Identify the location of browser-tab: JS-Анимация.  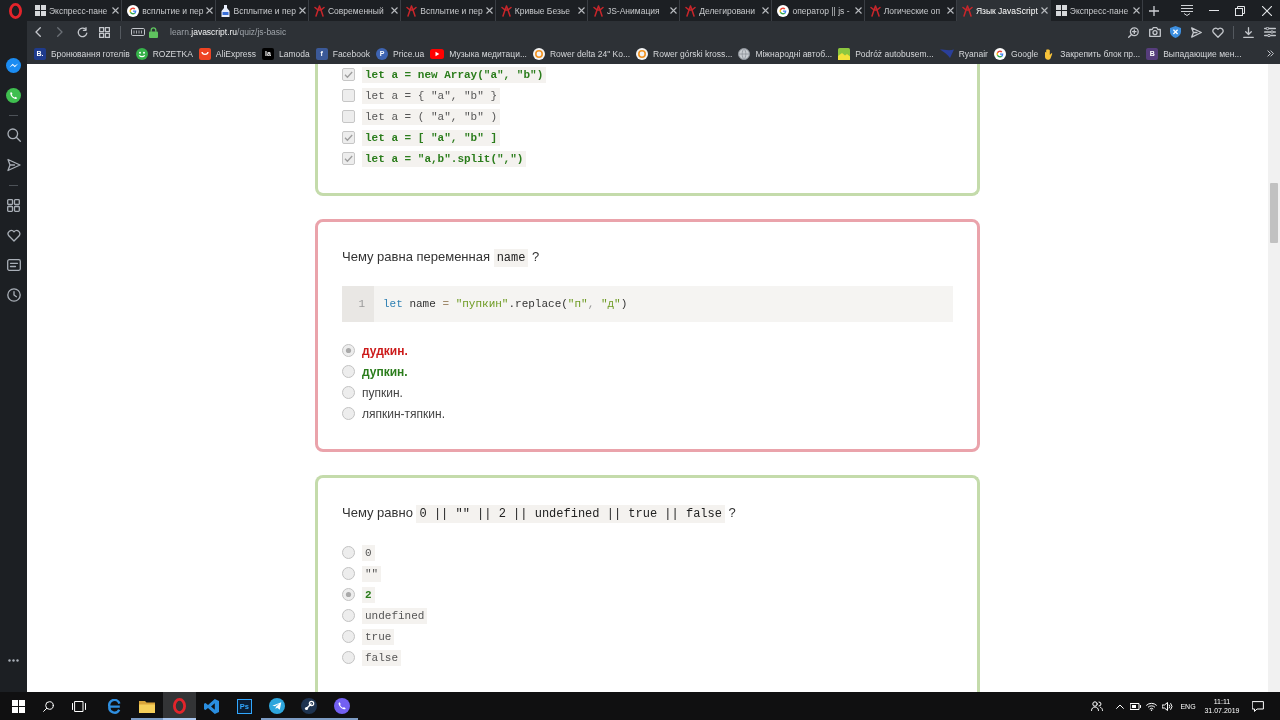
(634, 10).